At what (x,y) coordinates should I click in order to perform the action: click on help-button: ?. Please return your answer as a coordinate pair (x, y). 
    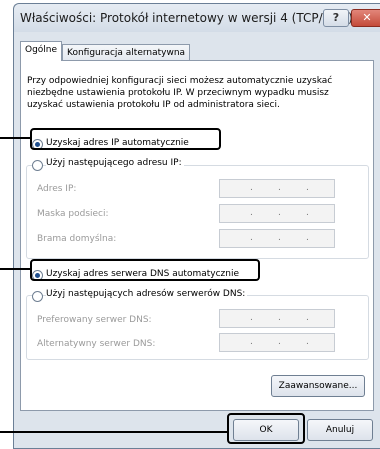
    Looking at the image, I should click on (336, 18).